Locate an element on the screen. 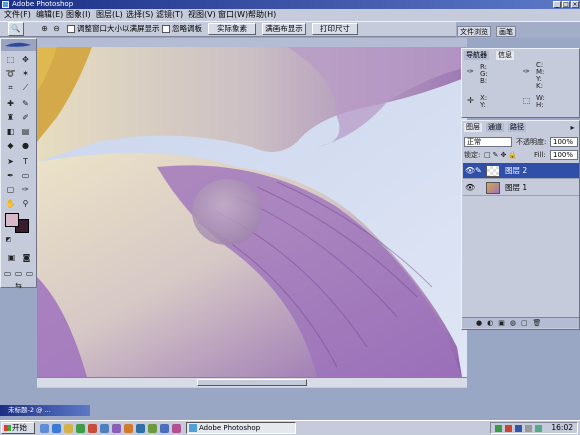 The width and height of the screenshot is (580, 435). menu-filter: 滤镜(T) is located at coordinates (169, 15).